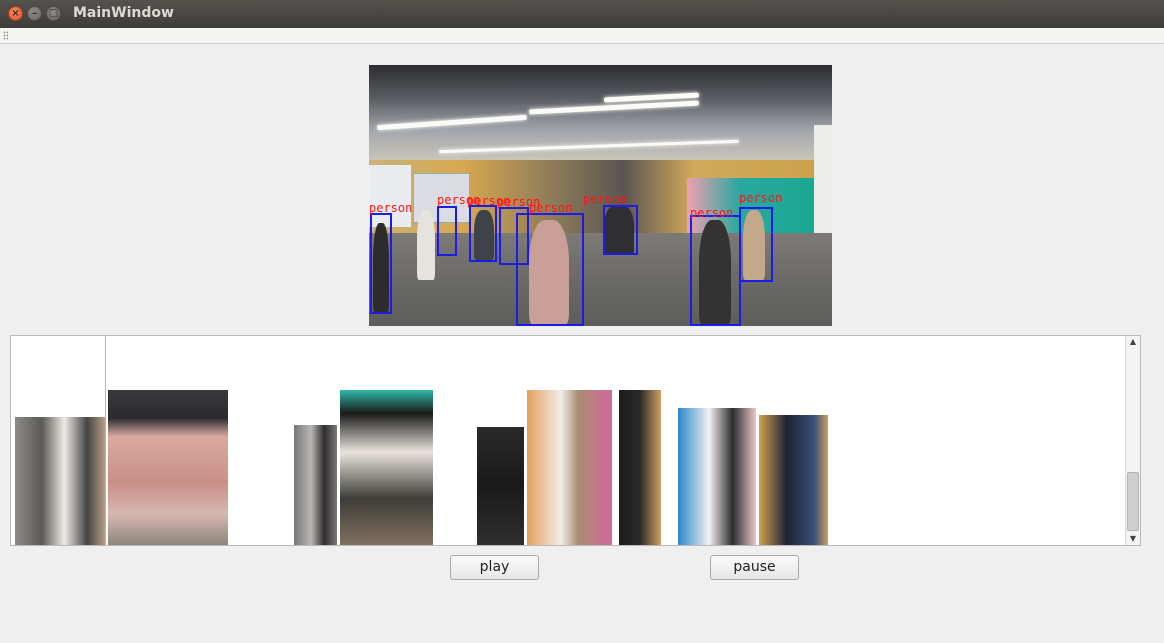 The height and width of the screenshot is (643, 1164). Describe the element at coordinates (754, 567) in the screenshot. I see `pause-button: pause` at that location.